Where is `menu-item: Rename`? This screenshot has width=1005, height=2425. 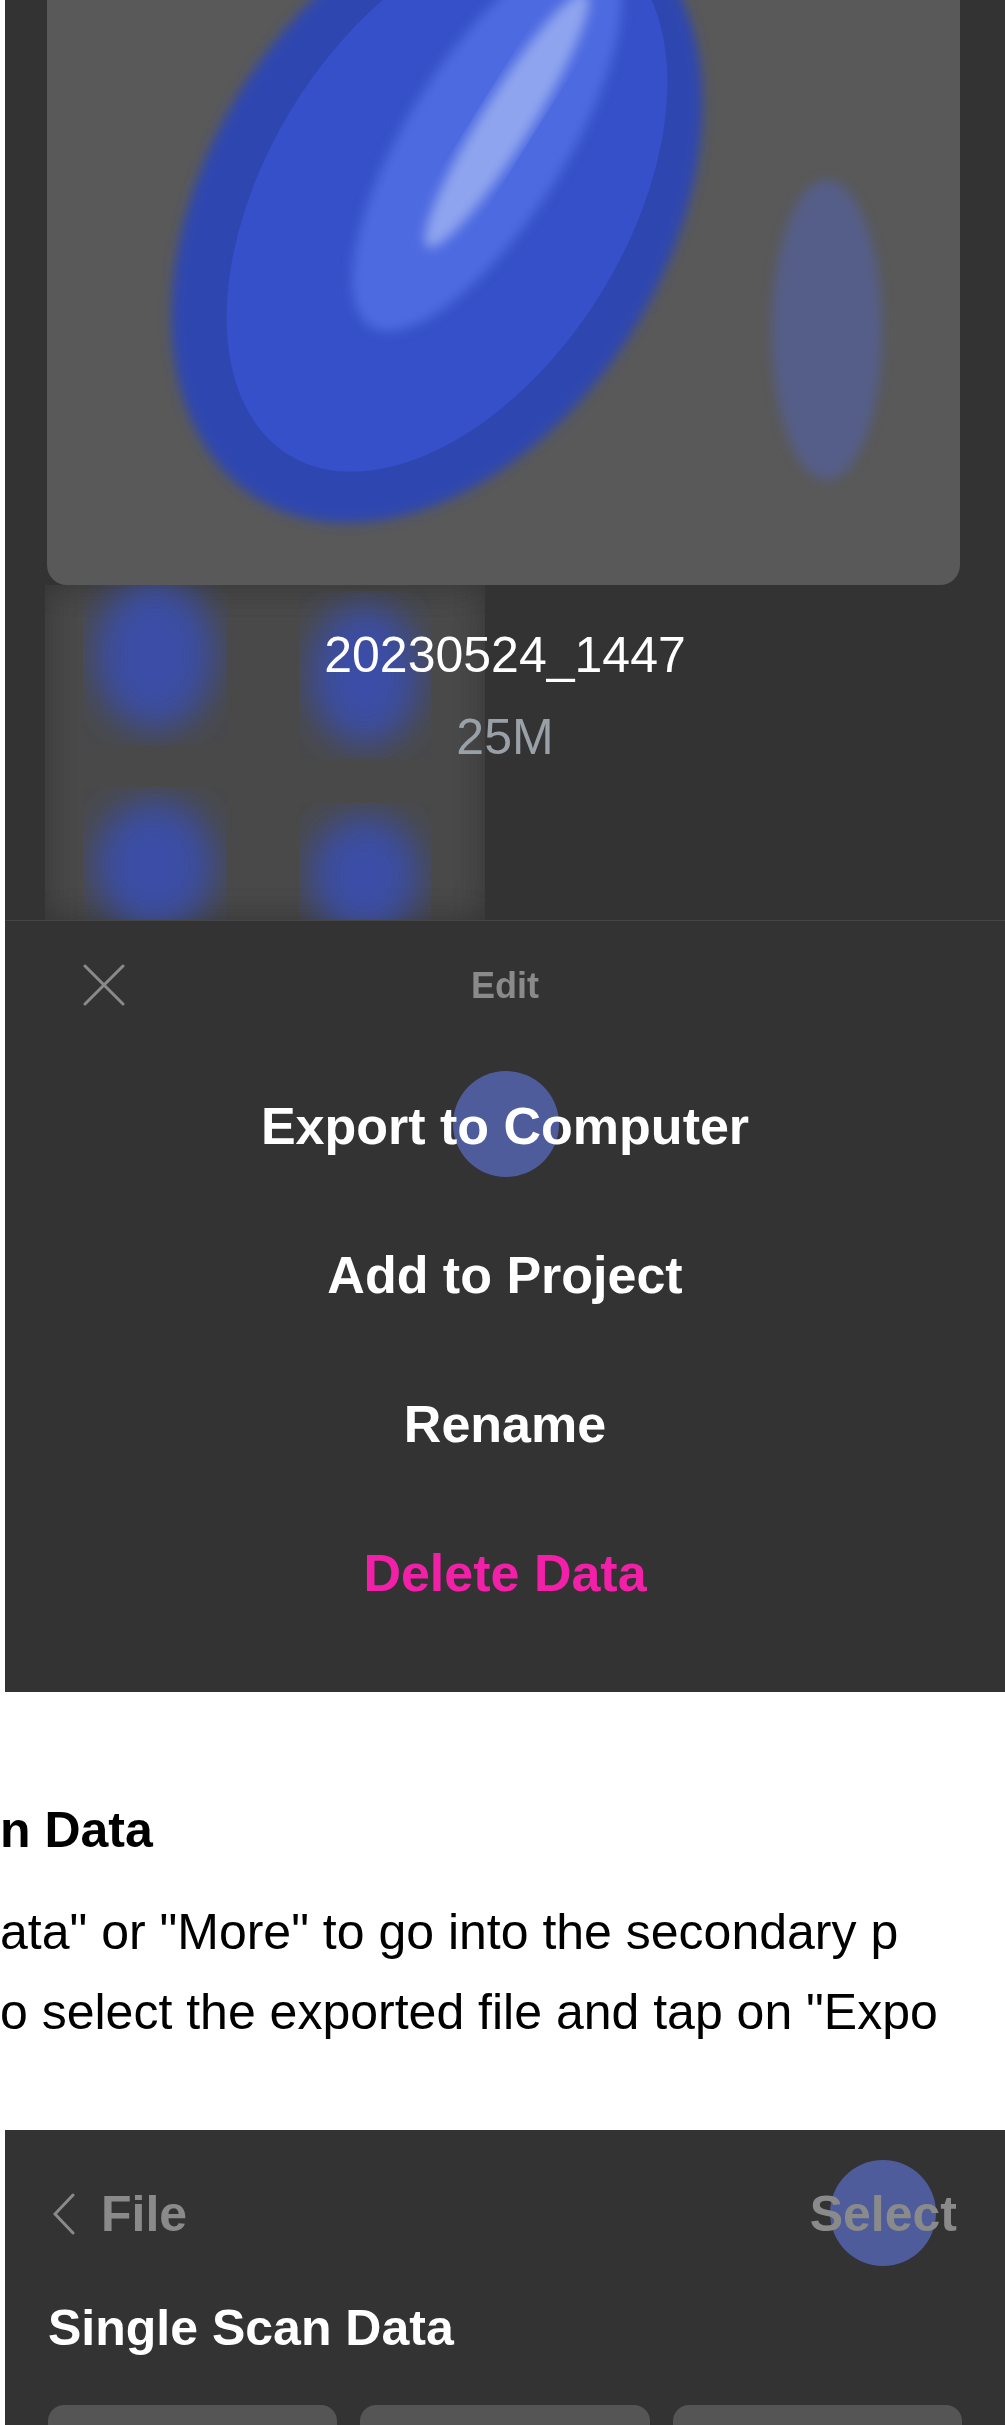
menu-item: Rename is located at coordinates (505, 1423).